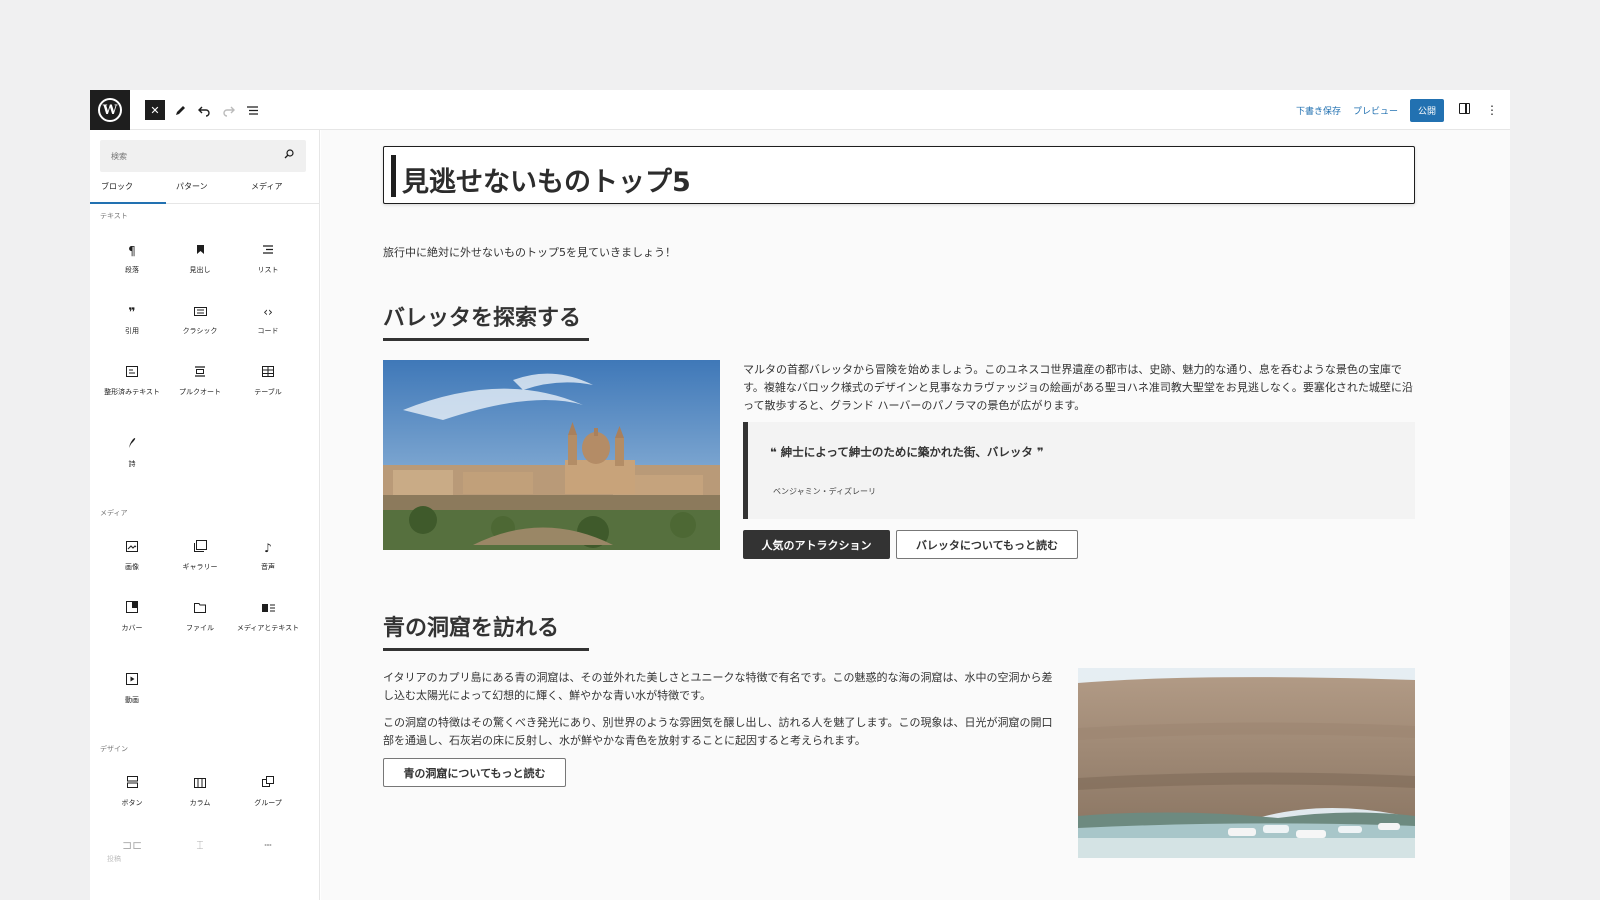 The height and width of the screenshot is (900, 1600). I want to click on pencil-icon, so click(180, 110).